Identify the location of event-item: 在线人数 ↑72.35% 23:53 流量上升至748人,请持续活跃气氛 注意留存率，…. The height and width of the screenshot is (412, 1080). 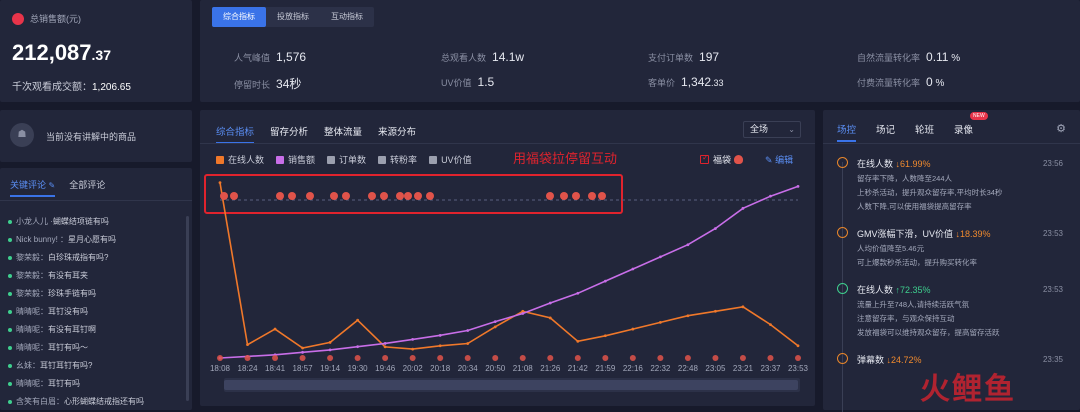
(950, 311).